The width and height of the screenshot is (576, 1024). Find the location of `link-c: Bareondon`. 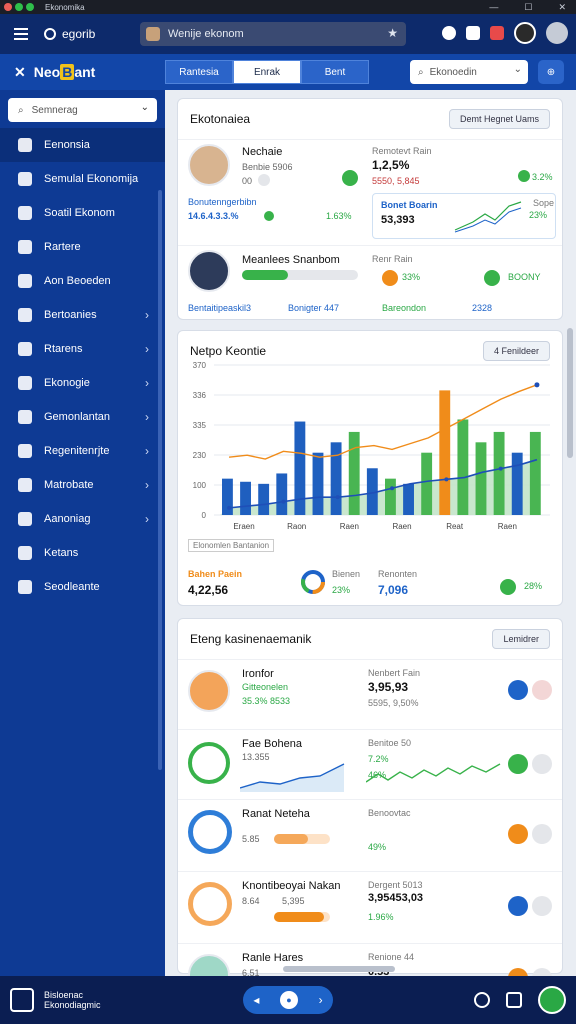

link-c: Bareondon is located at coordinates (404, 308).